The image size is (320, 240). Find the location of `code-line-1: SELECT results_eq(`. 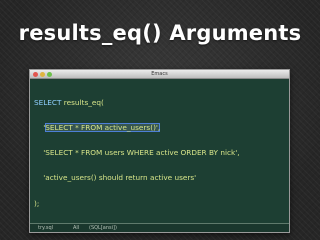

code-line-1: SELECT results_eq( is located at coordinates (160, 102).